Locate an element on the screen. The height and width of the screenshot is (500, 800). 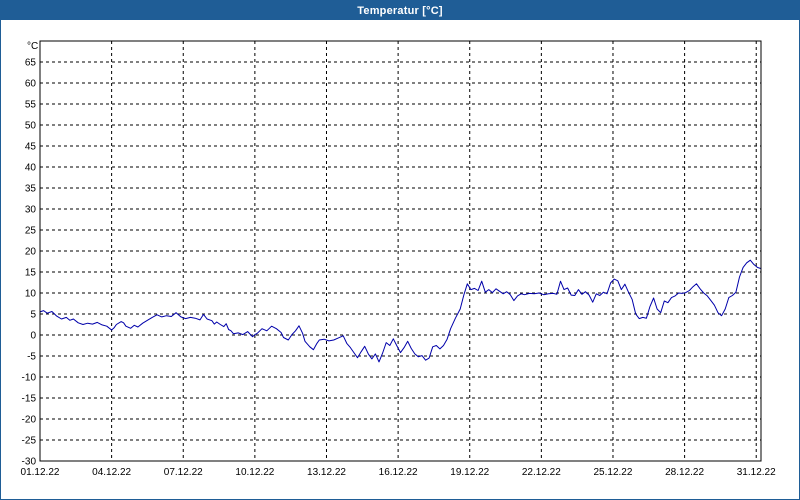
y-tick-label: 15 is located at coordinates (31, 273).